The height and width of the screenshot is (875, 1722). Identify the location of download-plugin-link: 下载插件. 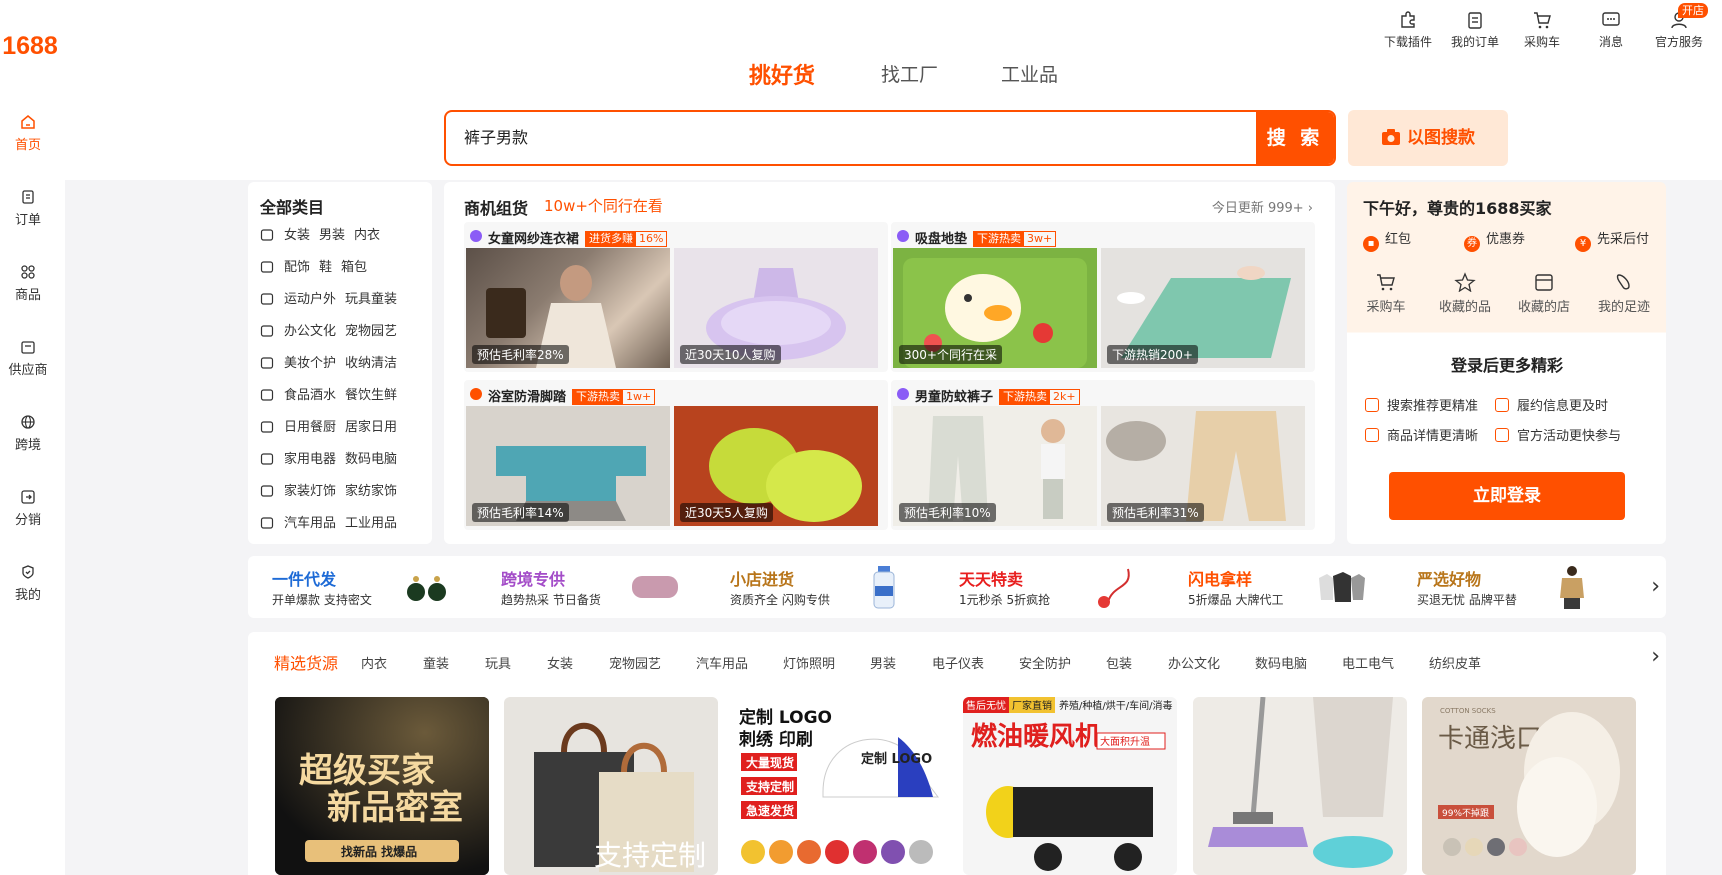
(1408, 30).